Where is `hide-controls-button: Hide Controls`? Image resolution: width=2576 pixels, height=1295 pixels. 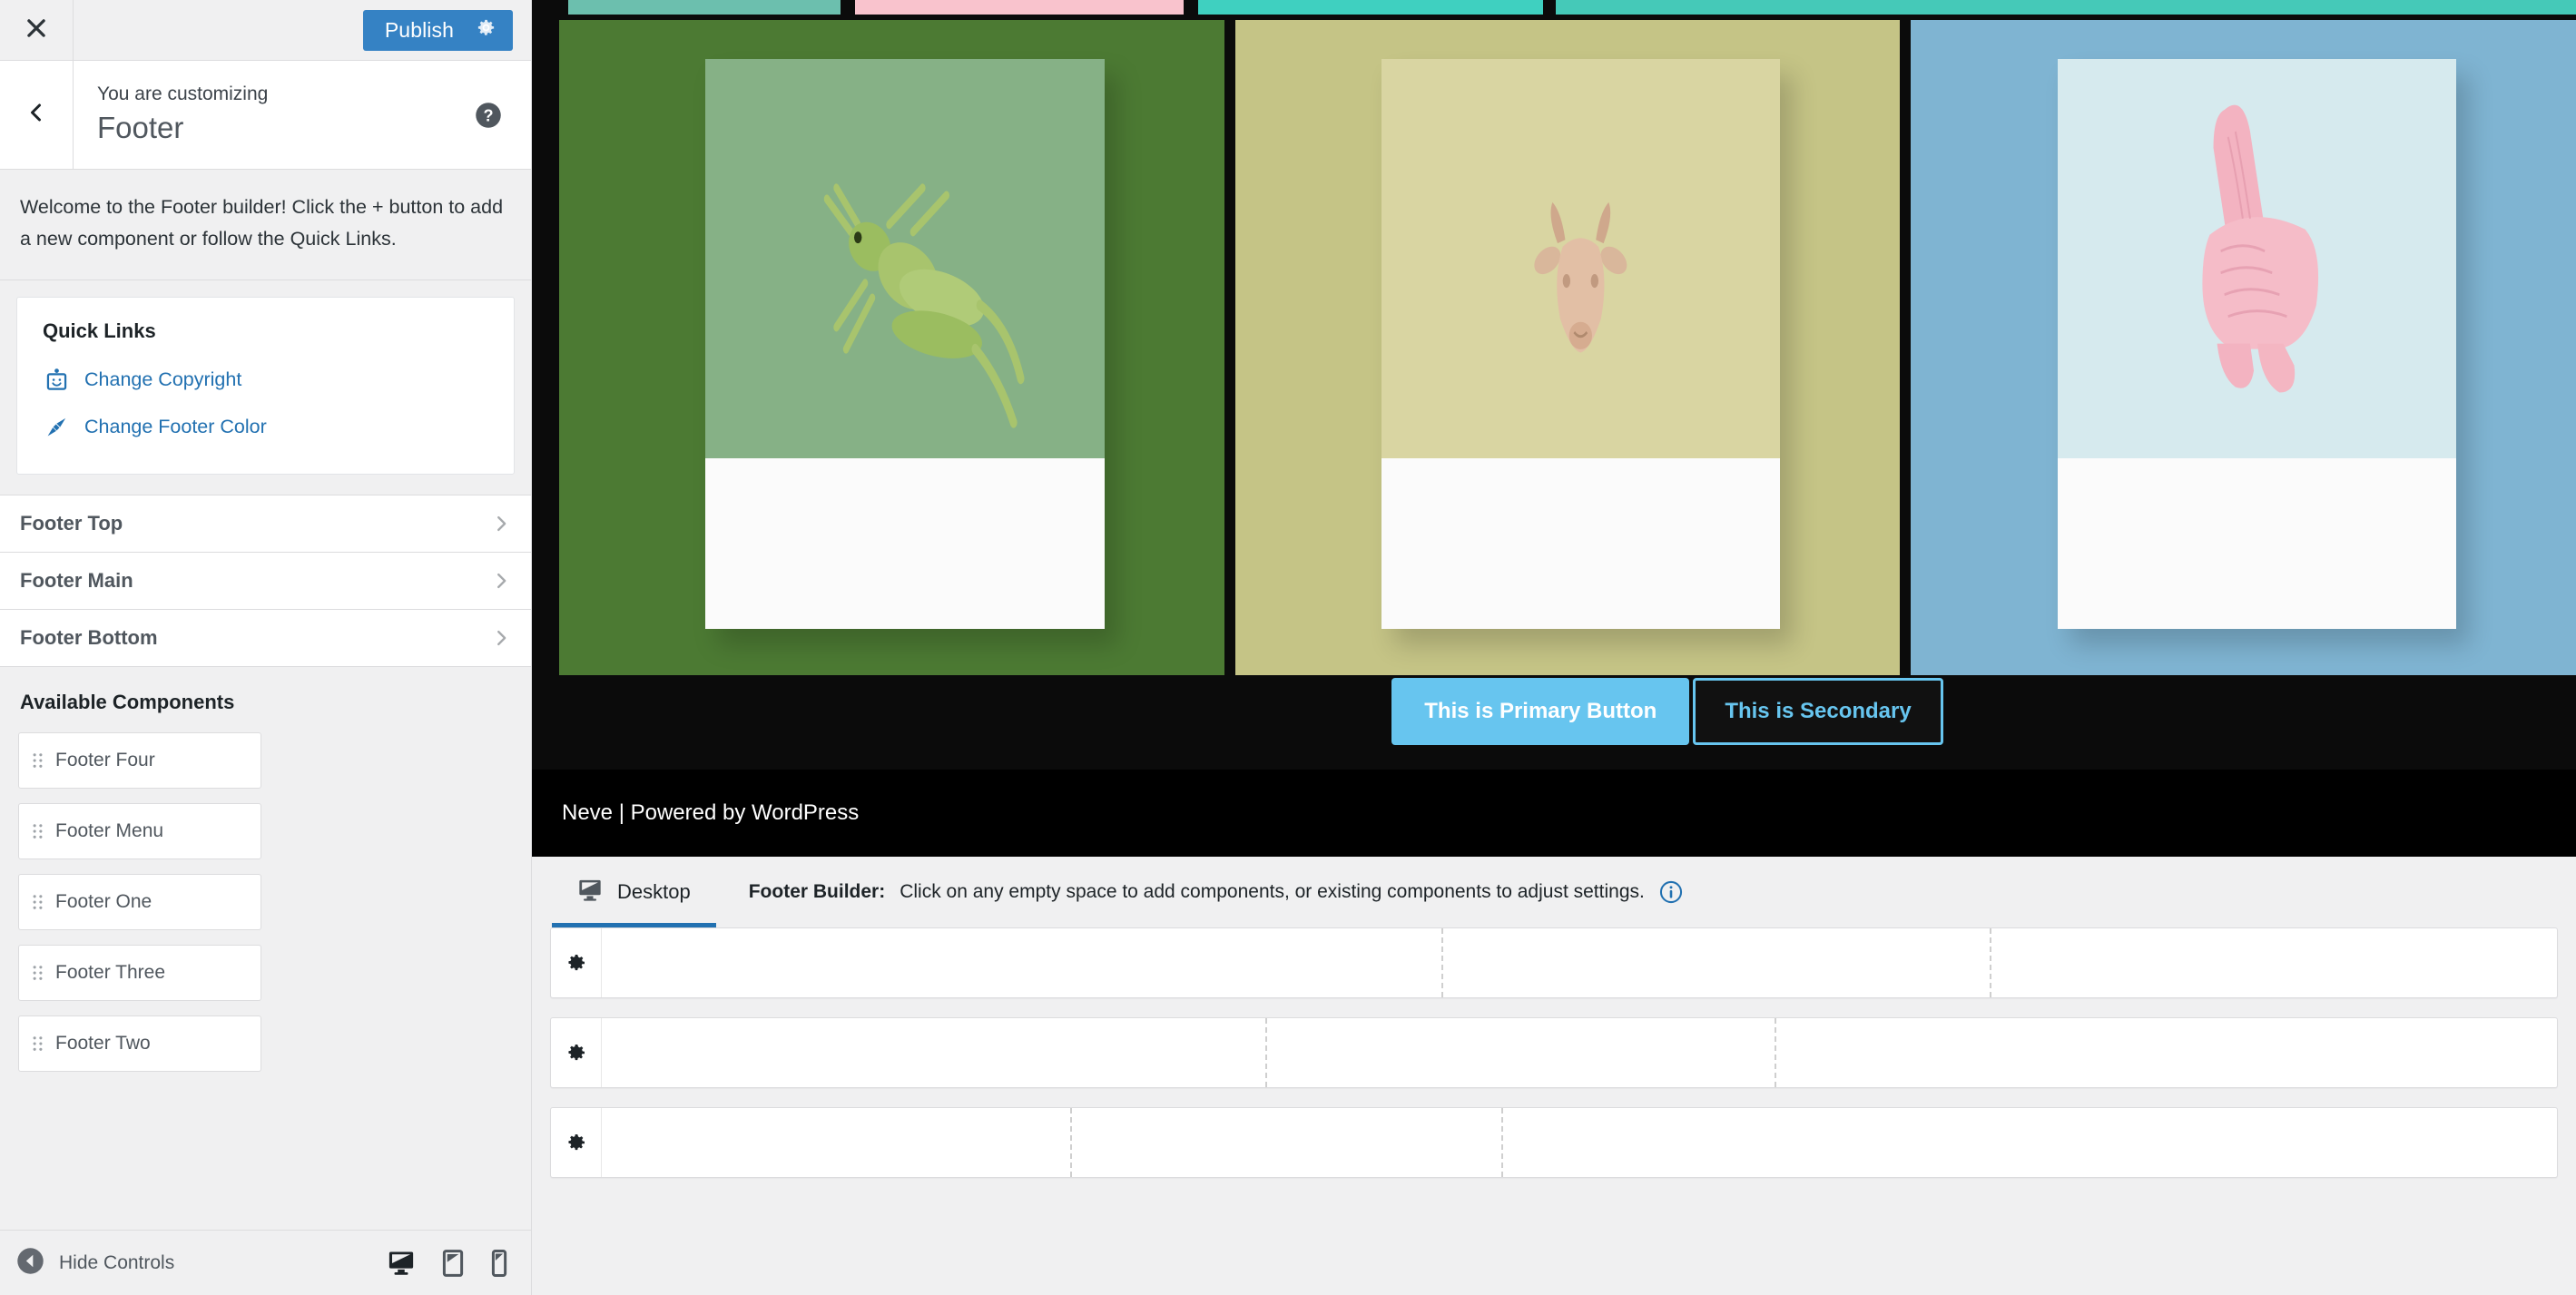
hide-controls-button: Hide Controls is located at coordinates (202, 1263).